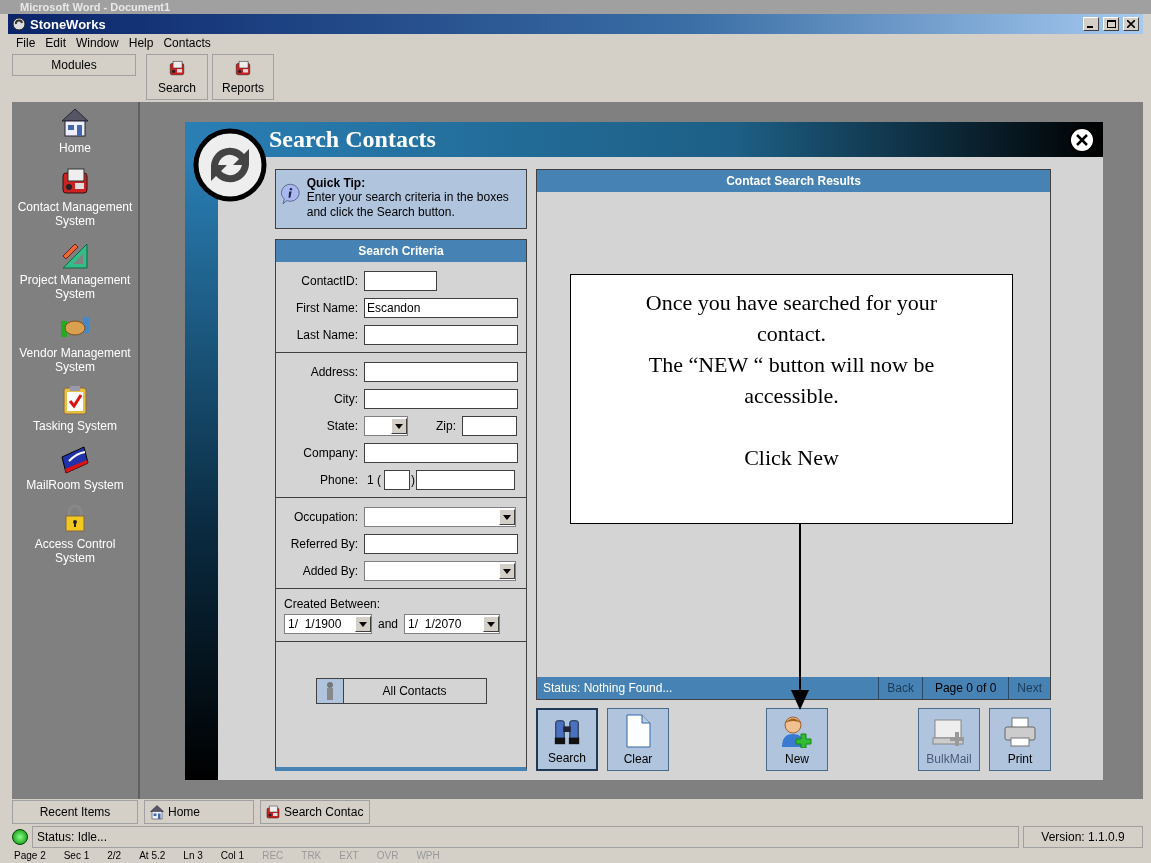 The width and height of the screenshot is (1151, 863). What do you see at coordinates (452, 624) in the screenshot?
I see `date-picker: 1/ 1/2070` at bounding box center [452, 624].